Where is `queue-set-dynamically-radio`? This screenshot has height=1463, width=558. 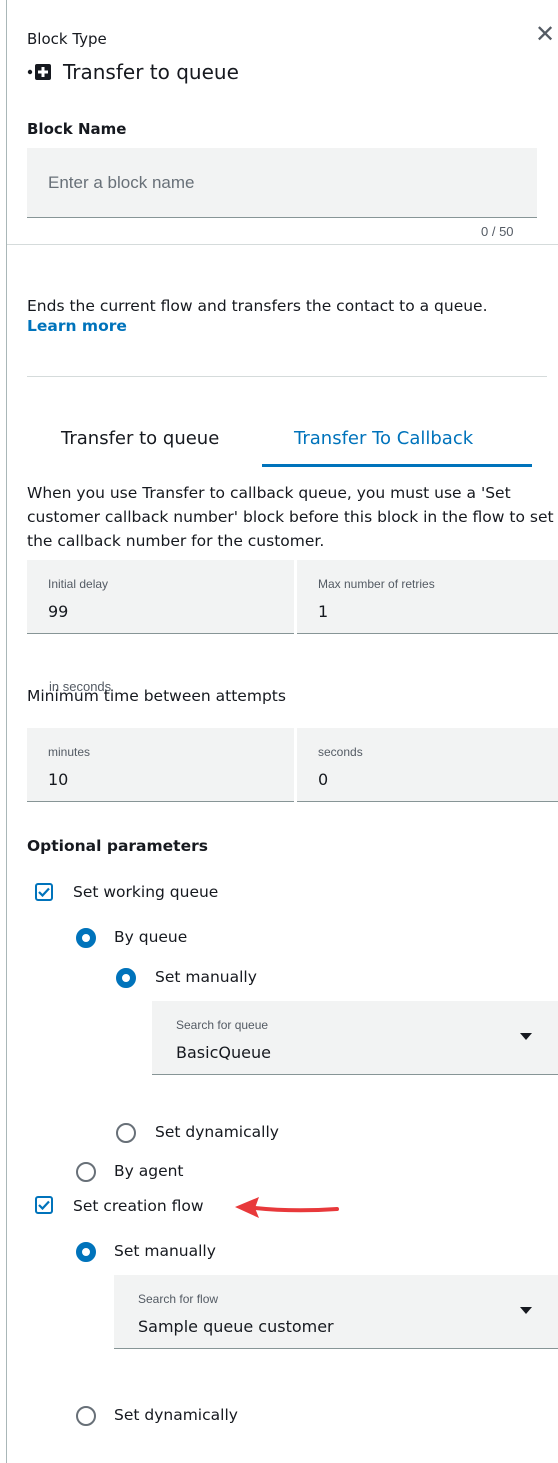
queue-set-dynamically-radio is located at coordinates (126, 1133).